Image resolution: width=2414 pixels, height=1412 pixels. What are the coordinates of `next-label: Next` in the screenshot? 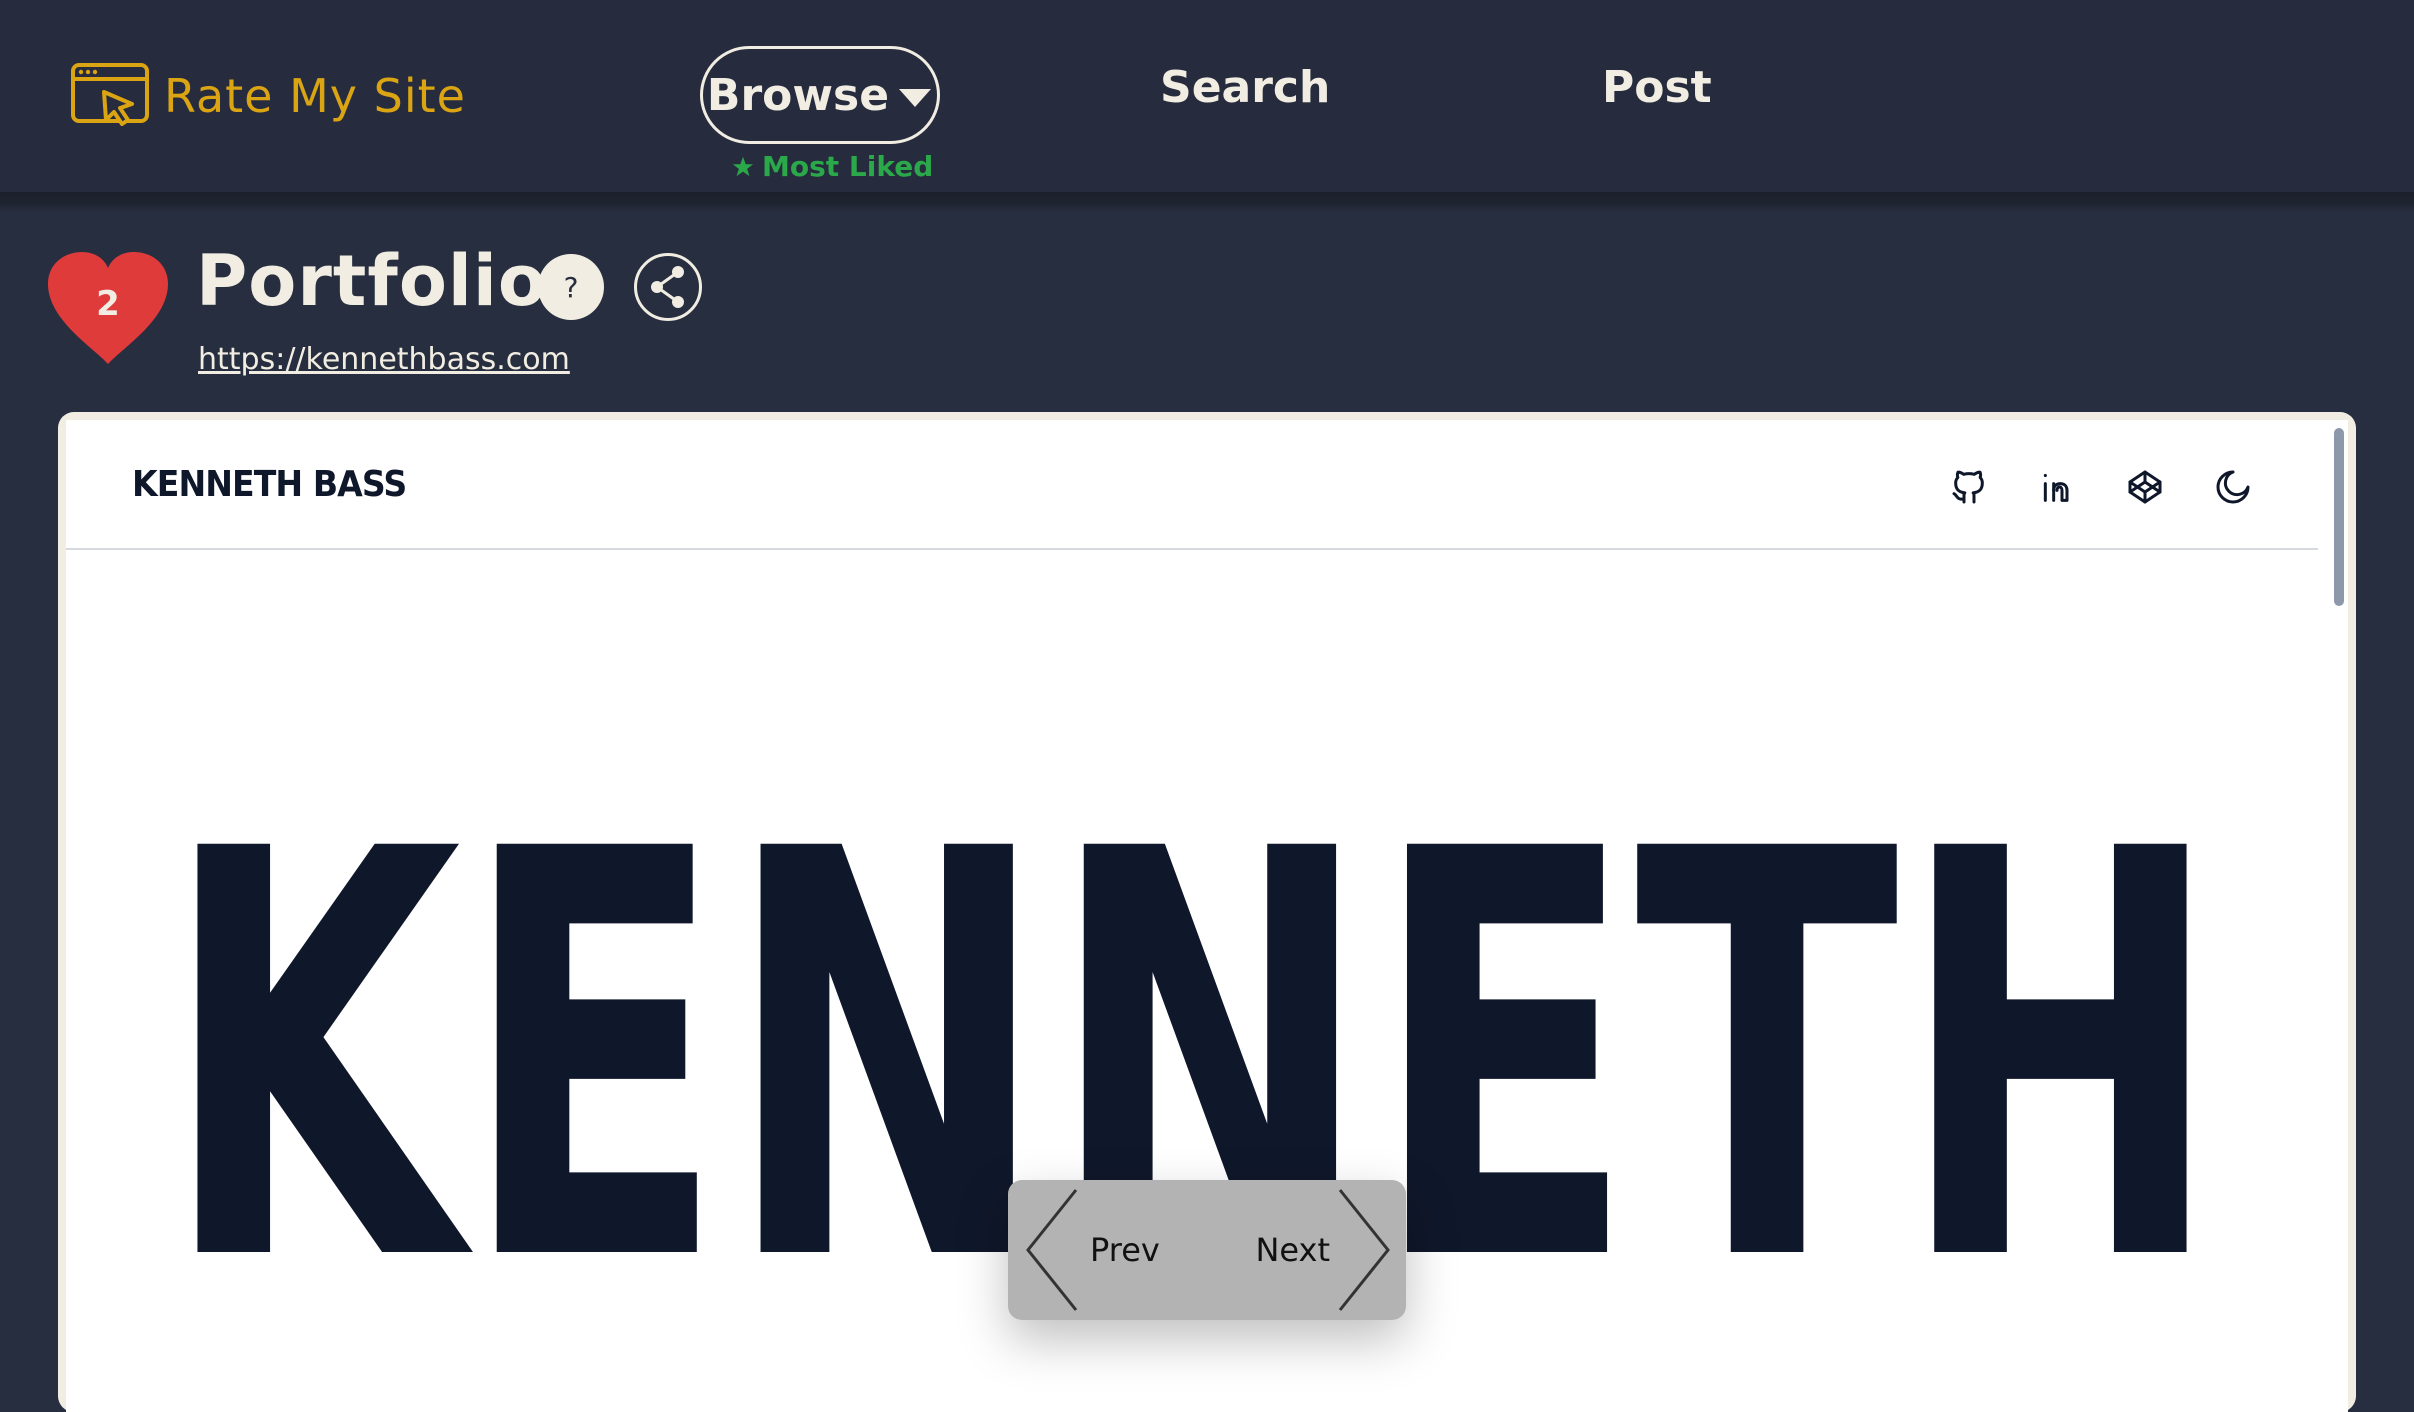 It's located at (1292, 1250).